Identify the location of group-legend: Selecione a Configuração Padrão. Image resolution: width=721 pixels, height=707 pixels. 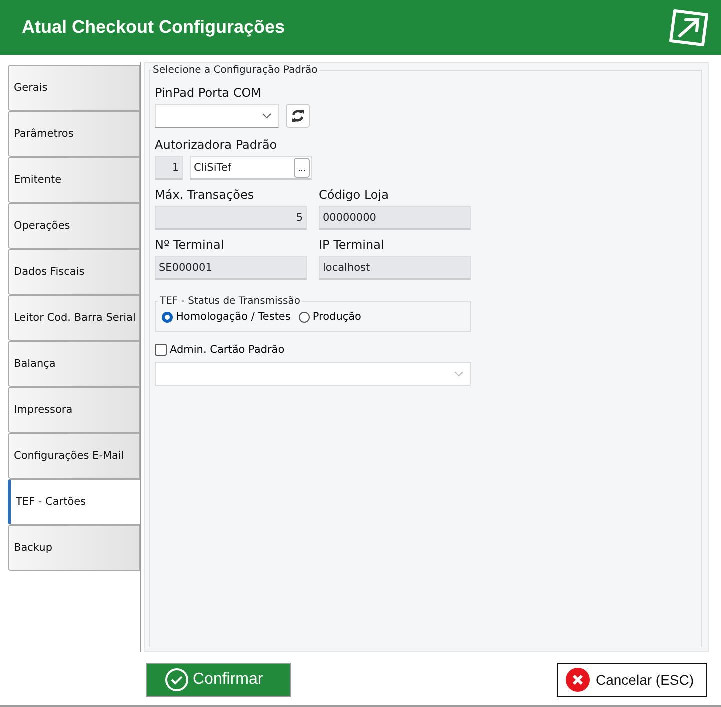
(235, 70).